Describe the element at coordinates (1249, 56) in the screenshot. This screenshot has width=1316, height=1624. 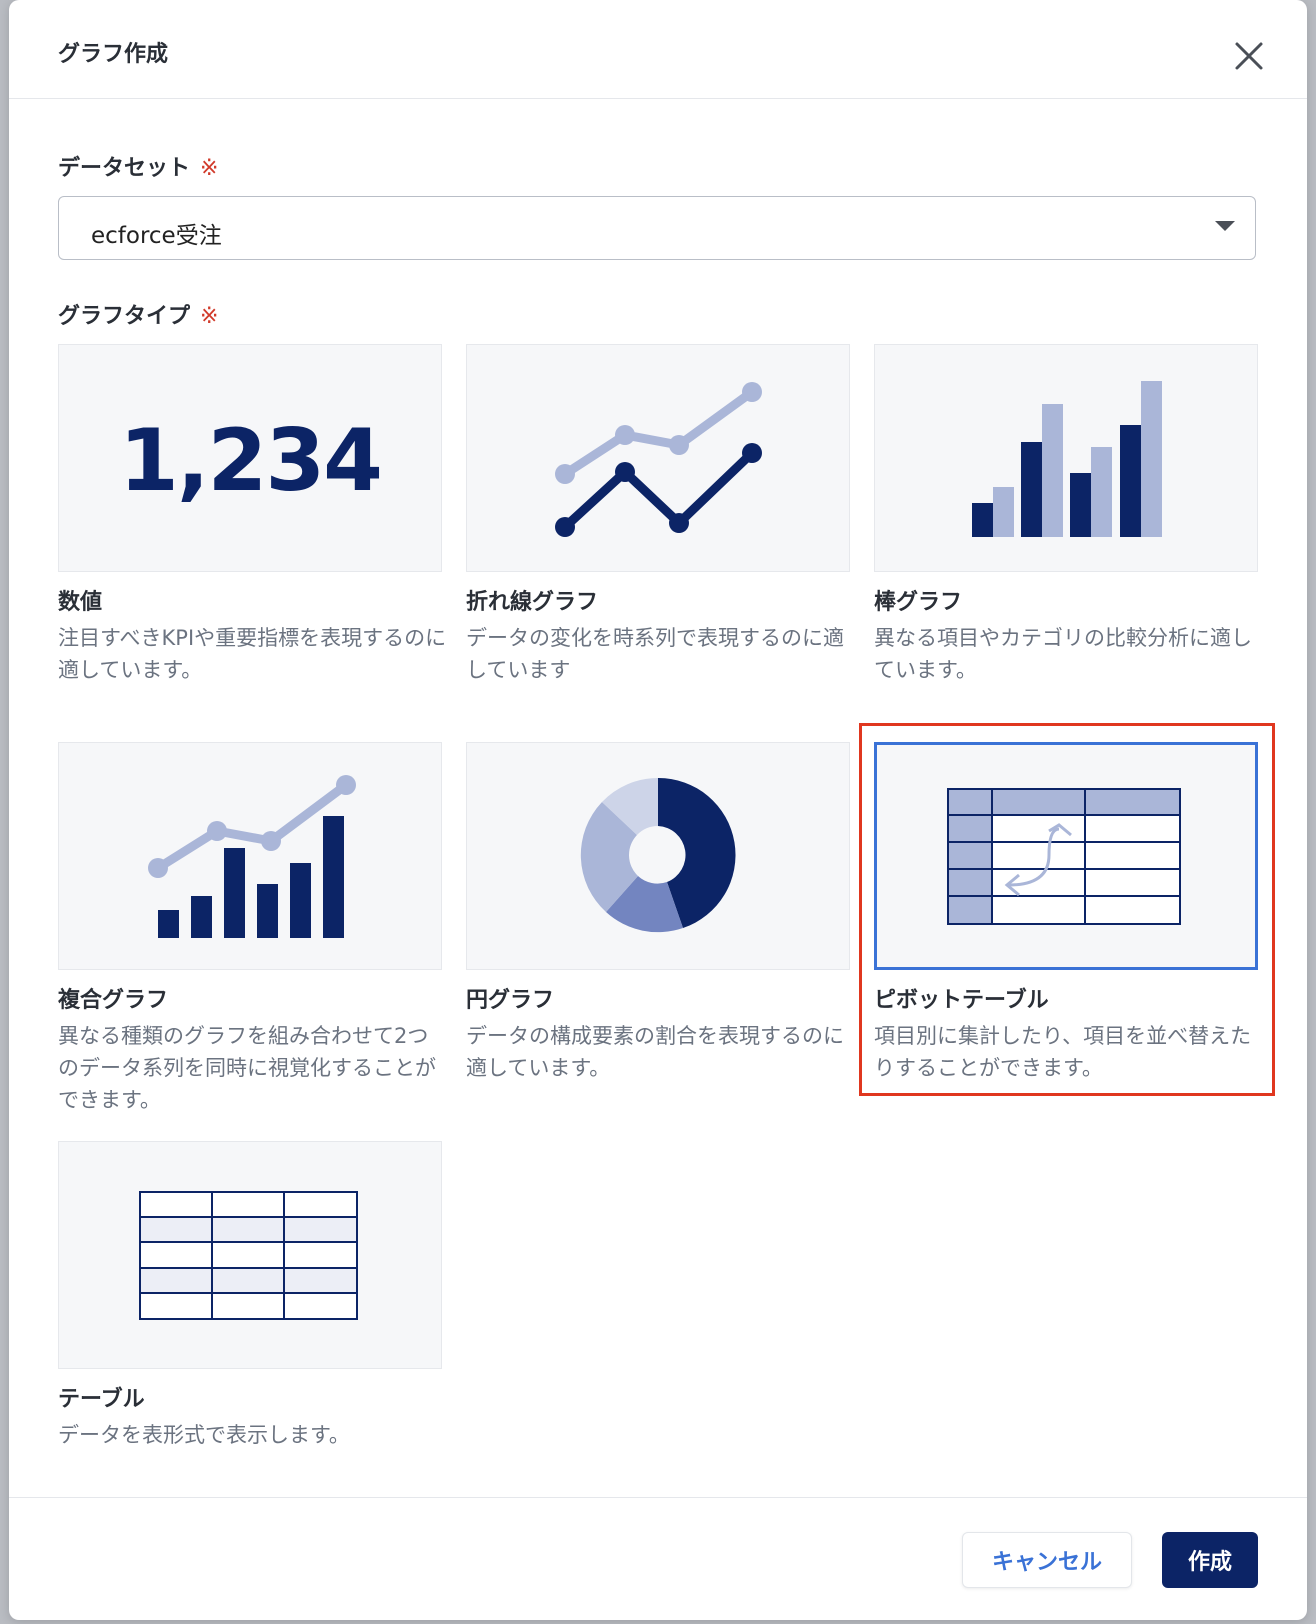
I see `close-icon` at that location.